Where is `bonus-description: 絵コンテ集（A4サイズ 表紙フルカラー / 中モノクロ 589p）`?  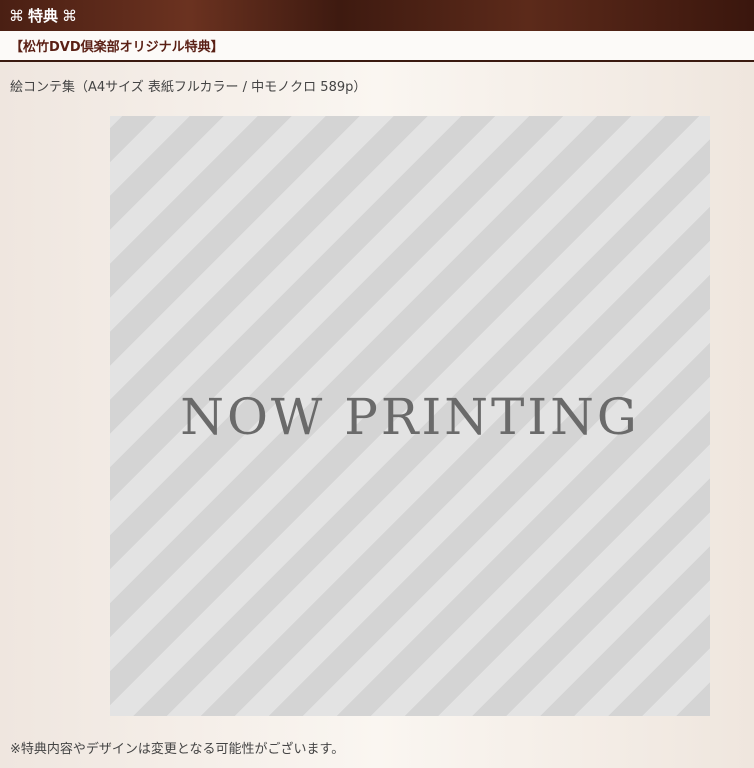 bonus-description: 絵コンテ集（A4サイズ 表紙フルカラー / 中モノクロ 589p） is located at coordinates (188, 87).